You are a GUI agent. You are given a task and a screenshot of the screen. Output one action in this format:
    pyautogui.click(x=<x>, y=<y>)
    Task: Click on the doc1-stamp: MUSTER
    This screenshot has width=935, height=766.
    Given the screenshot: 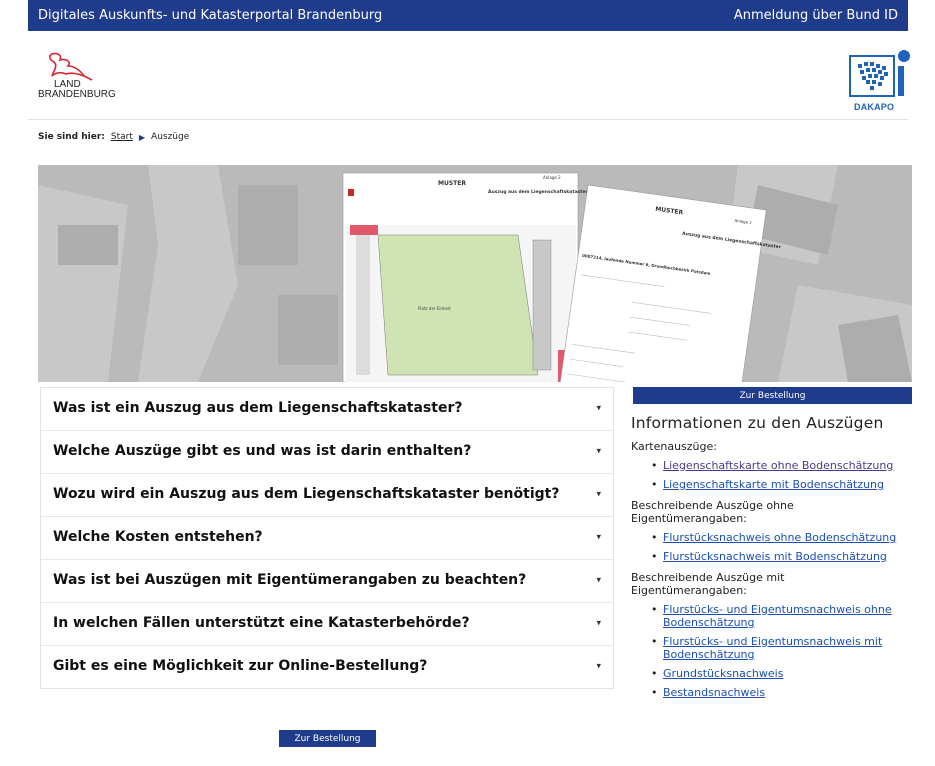 What is the action you would take?
    pyautogui.click(x=452, y=183)
    